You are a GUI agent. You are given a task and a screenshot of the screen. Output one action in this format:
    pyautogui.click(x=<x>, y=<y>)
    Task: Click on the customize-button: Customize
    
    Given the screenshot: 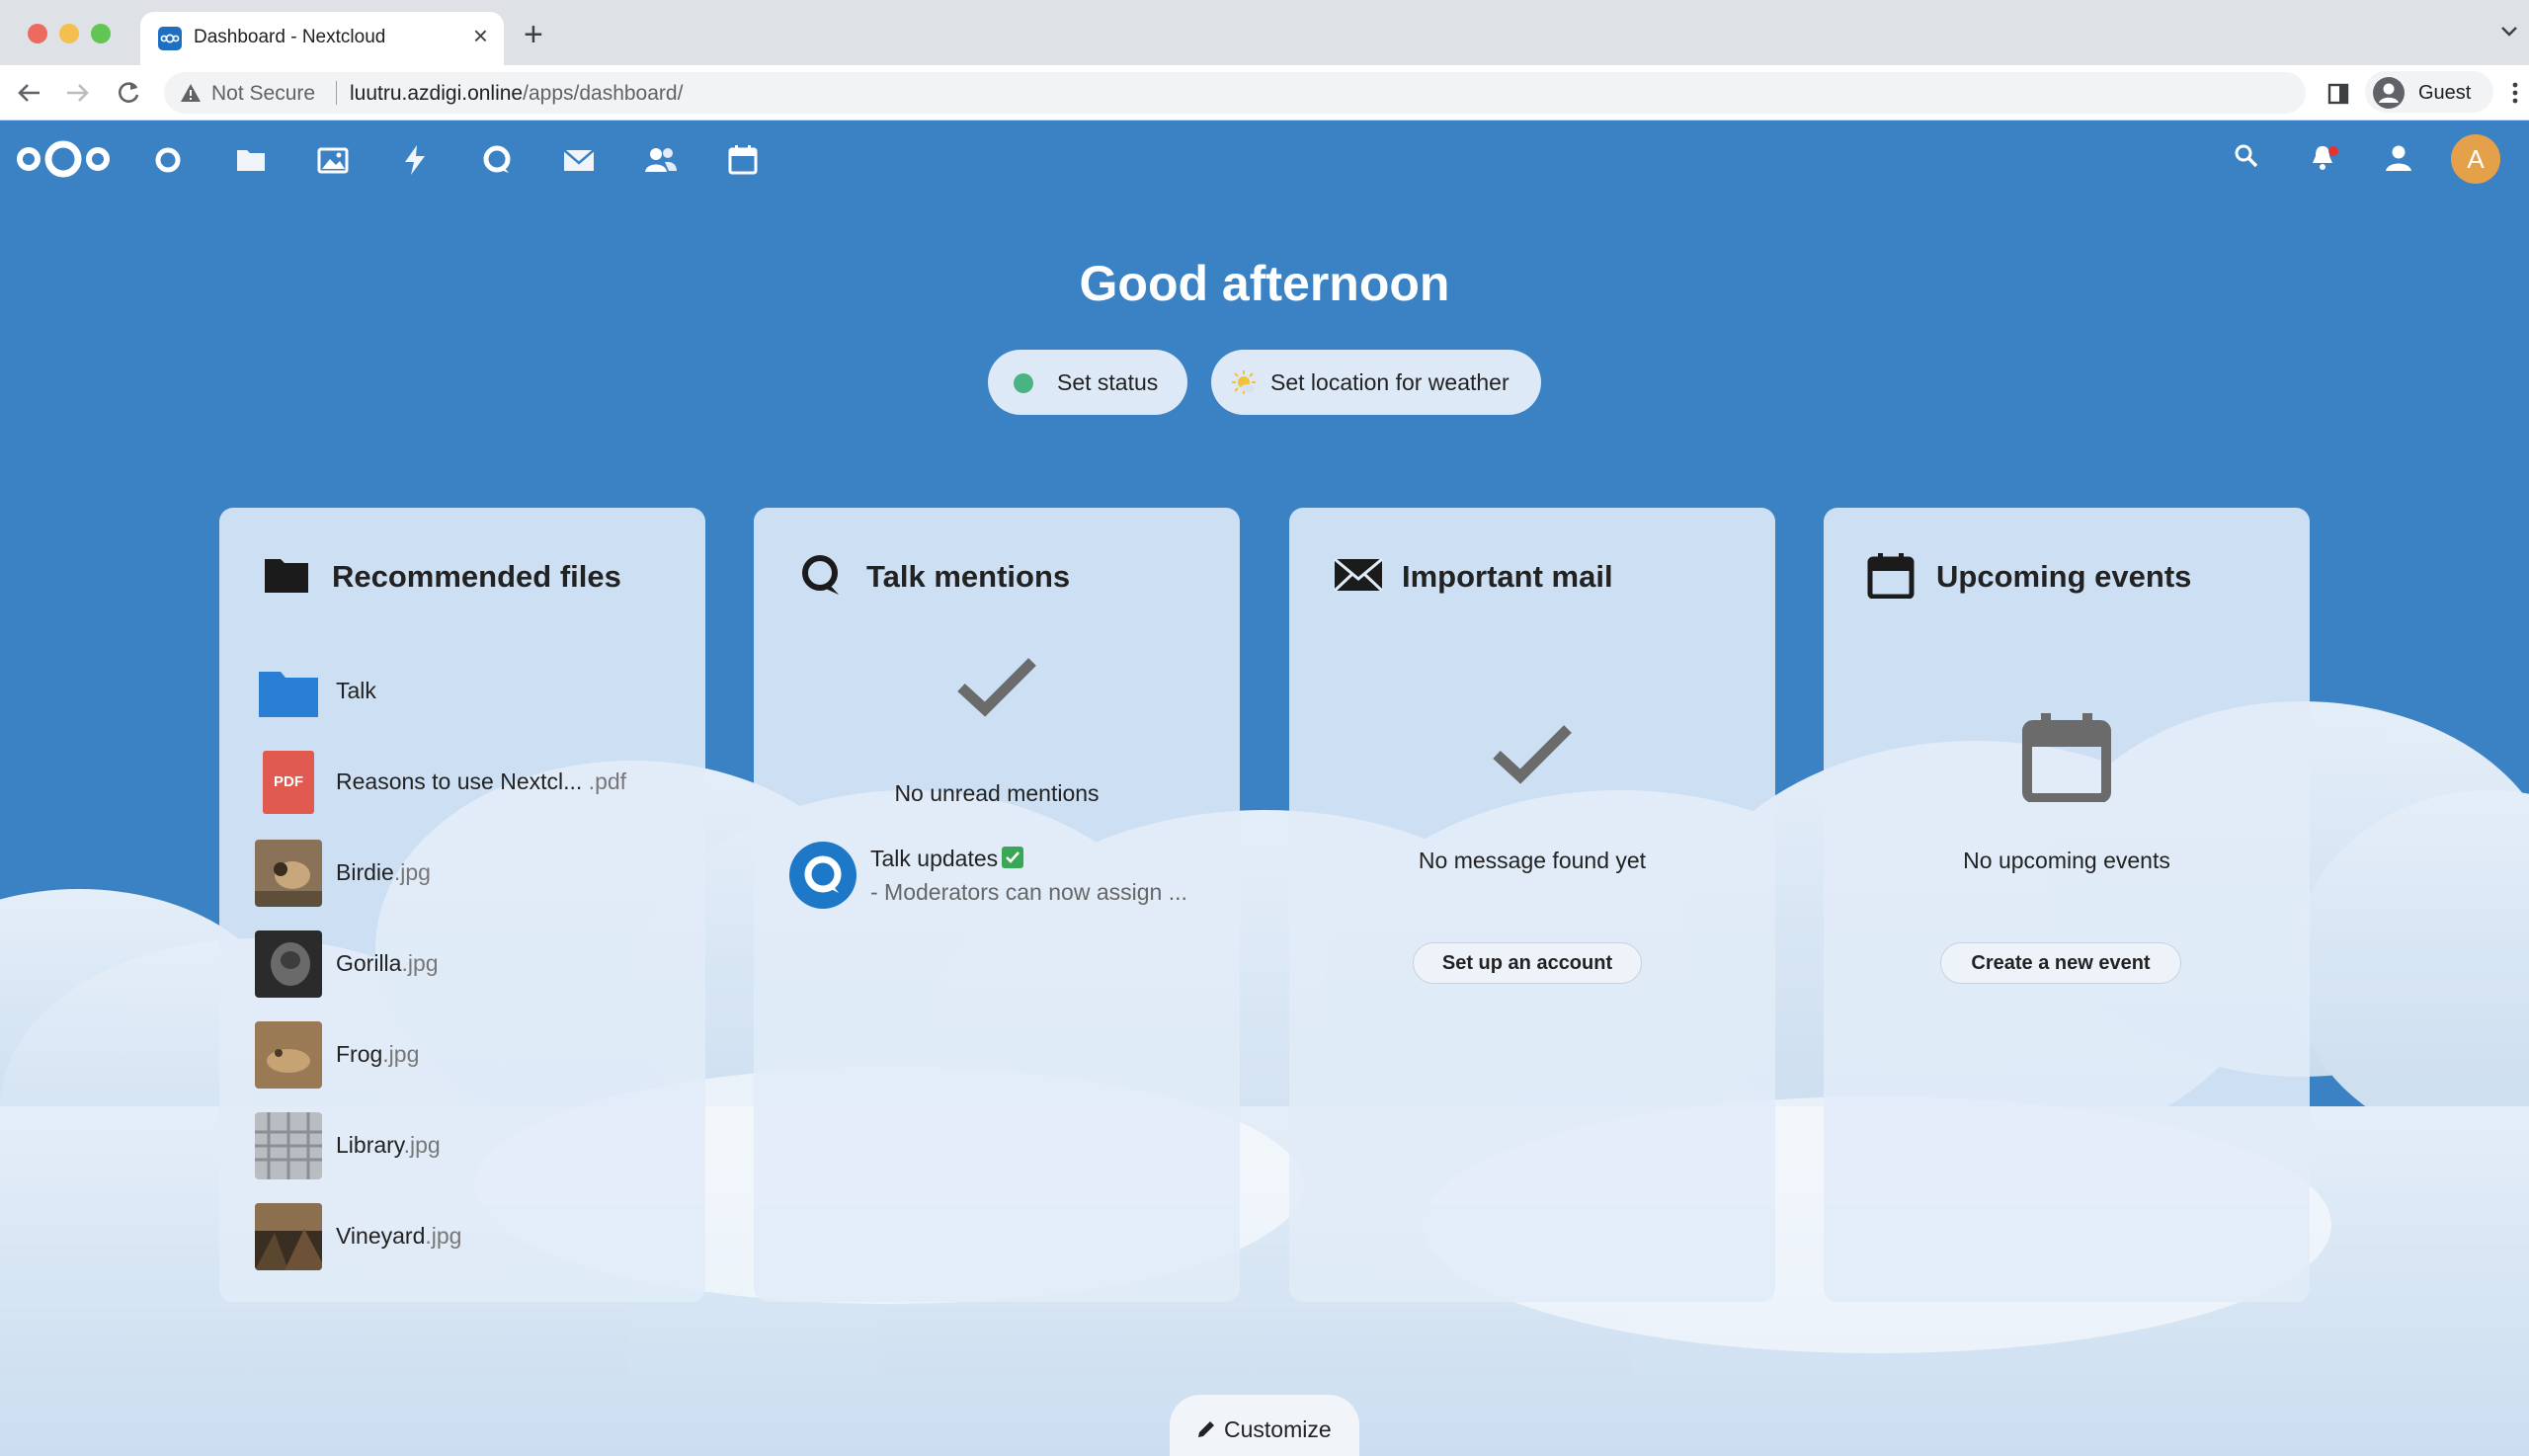 What is the action you would take?
    pyautogui.click(x=1264, y=1425)
    